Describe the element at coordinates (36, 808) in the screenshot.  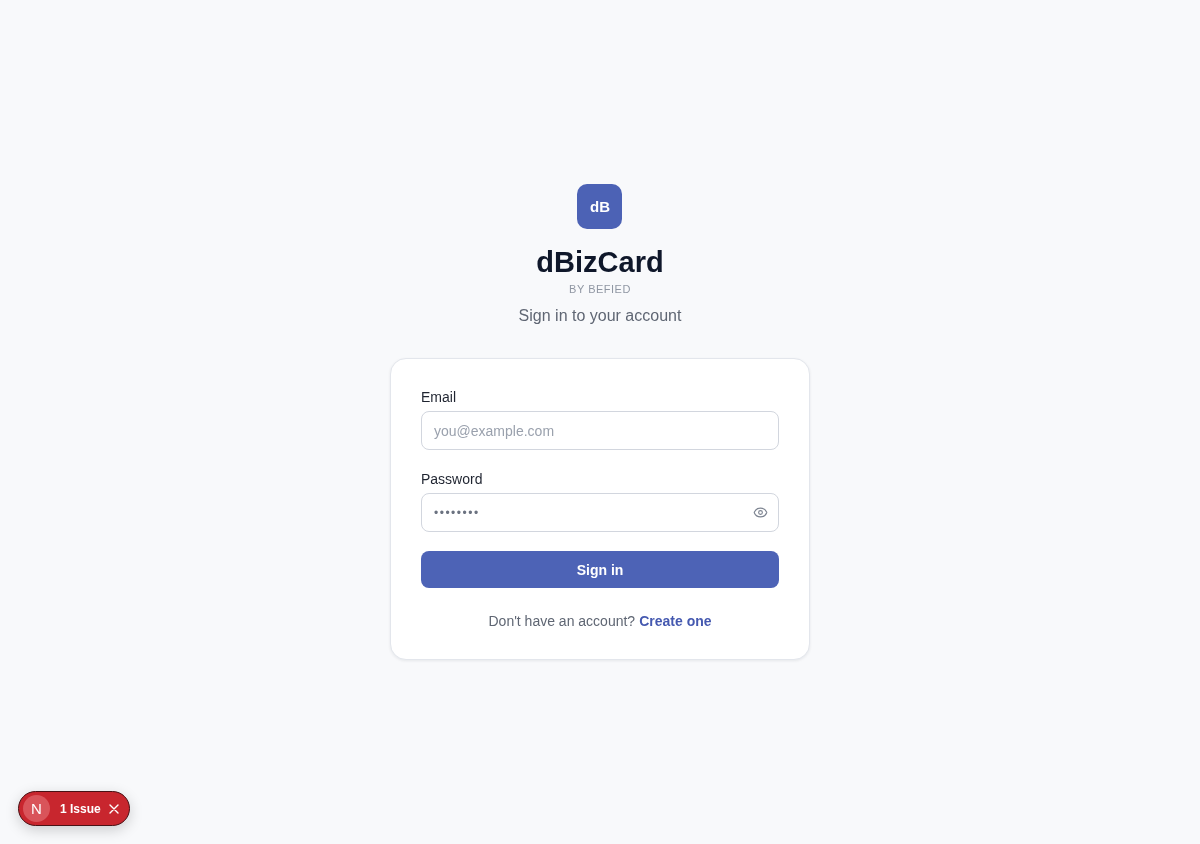
I see `badge-logo: N` at that location.